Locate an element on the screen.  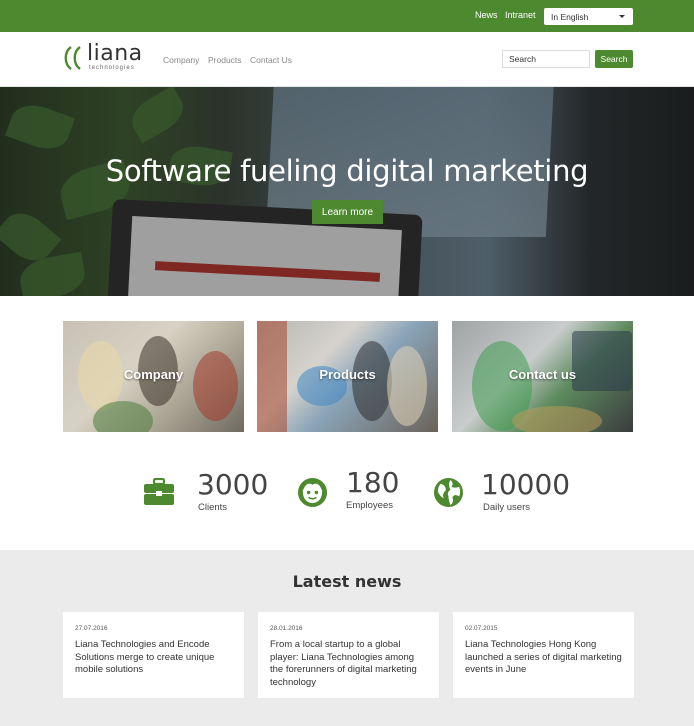
search-input is located at coordinates (546, 59).